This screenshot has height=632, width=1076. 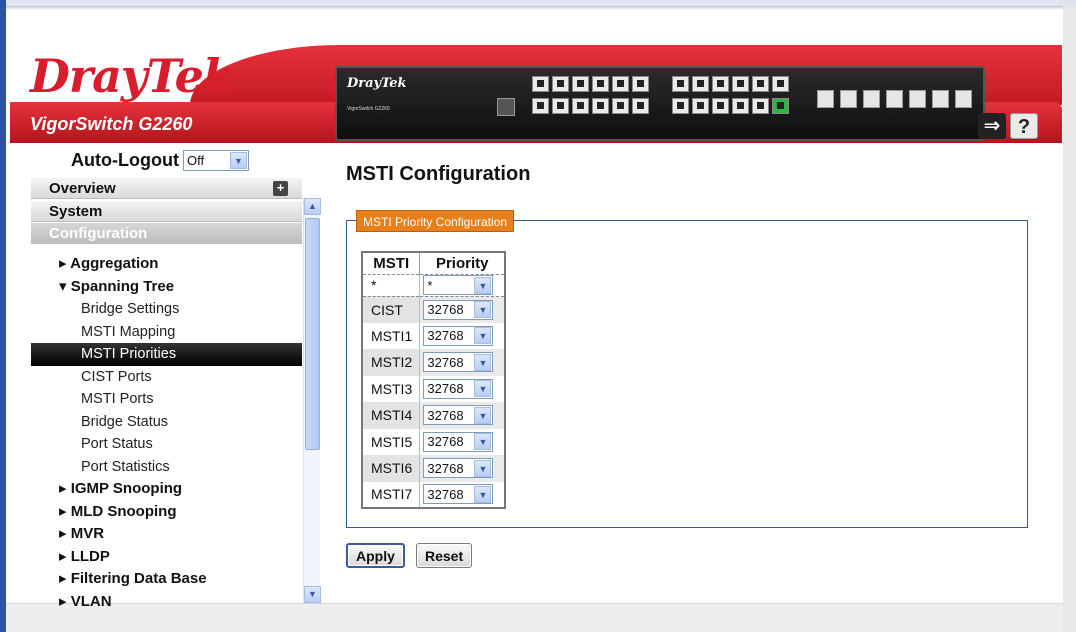 What do you see at coordinates (3, 316) in the screenshot?
I see `frame-left-border` at bounding box center [3, 316].